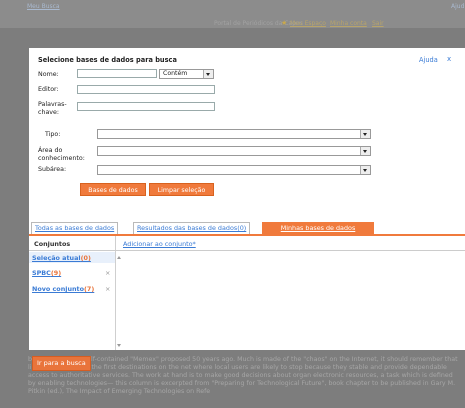 The image size is (465, 408). I want to click on help-link-partial: Ajud, so click(457, 6).